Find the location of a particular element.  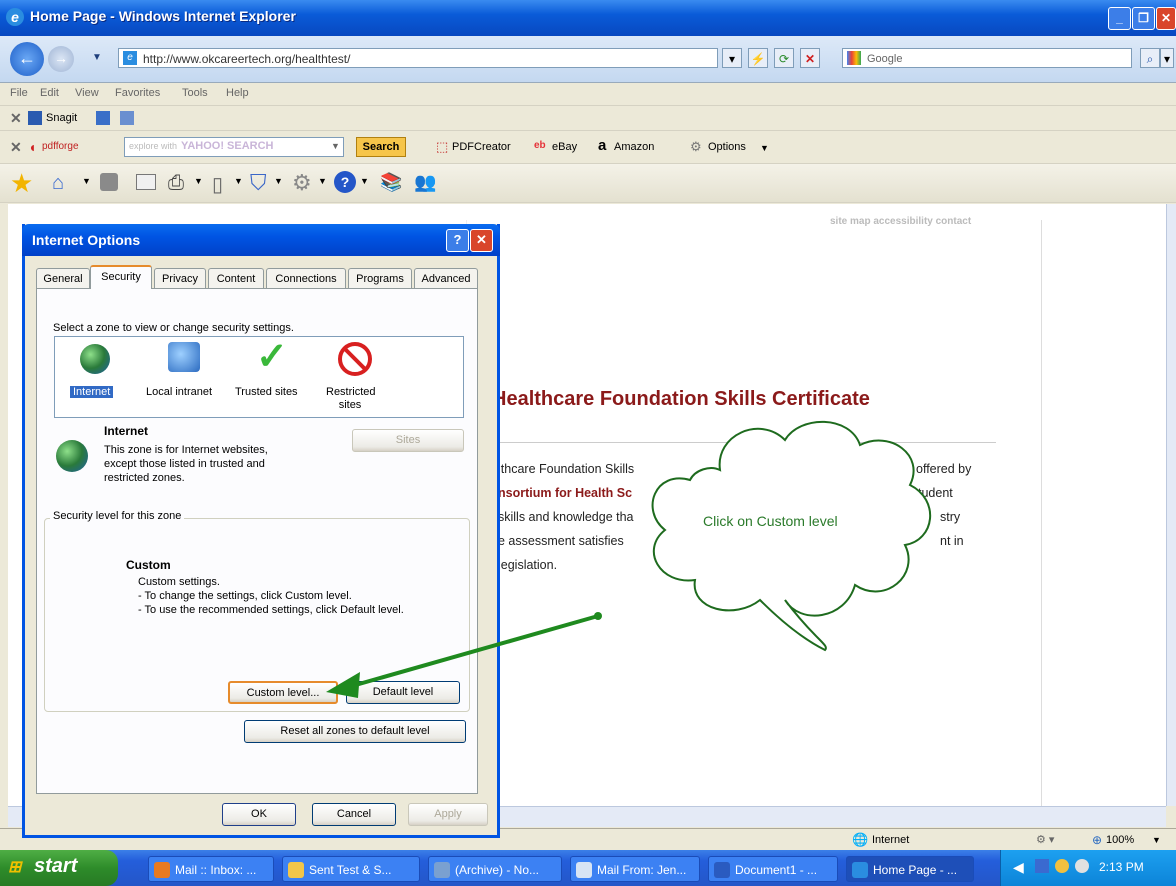

research-icon: 📚 is located at coordinates (391, 182).